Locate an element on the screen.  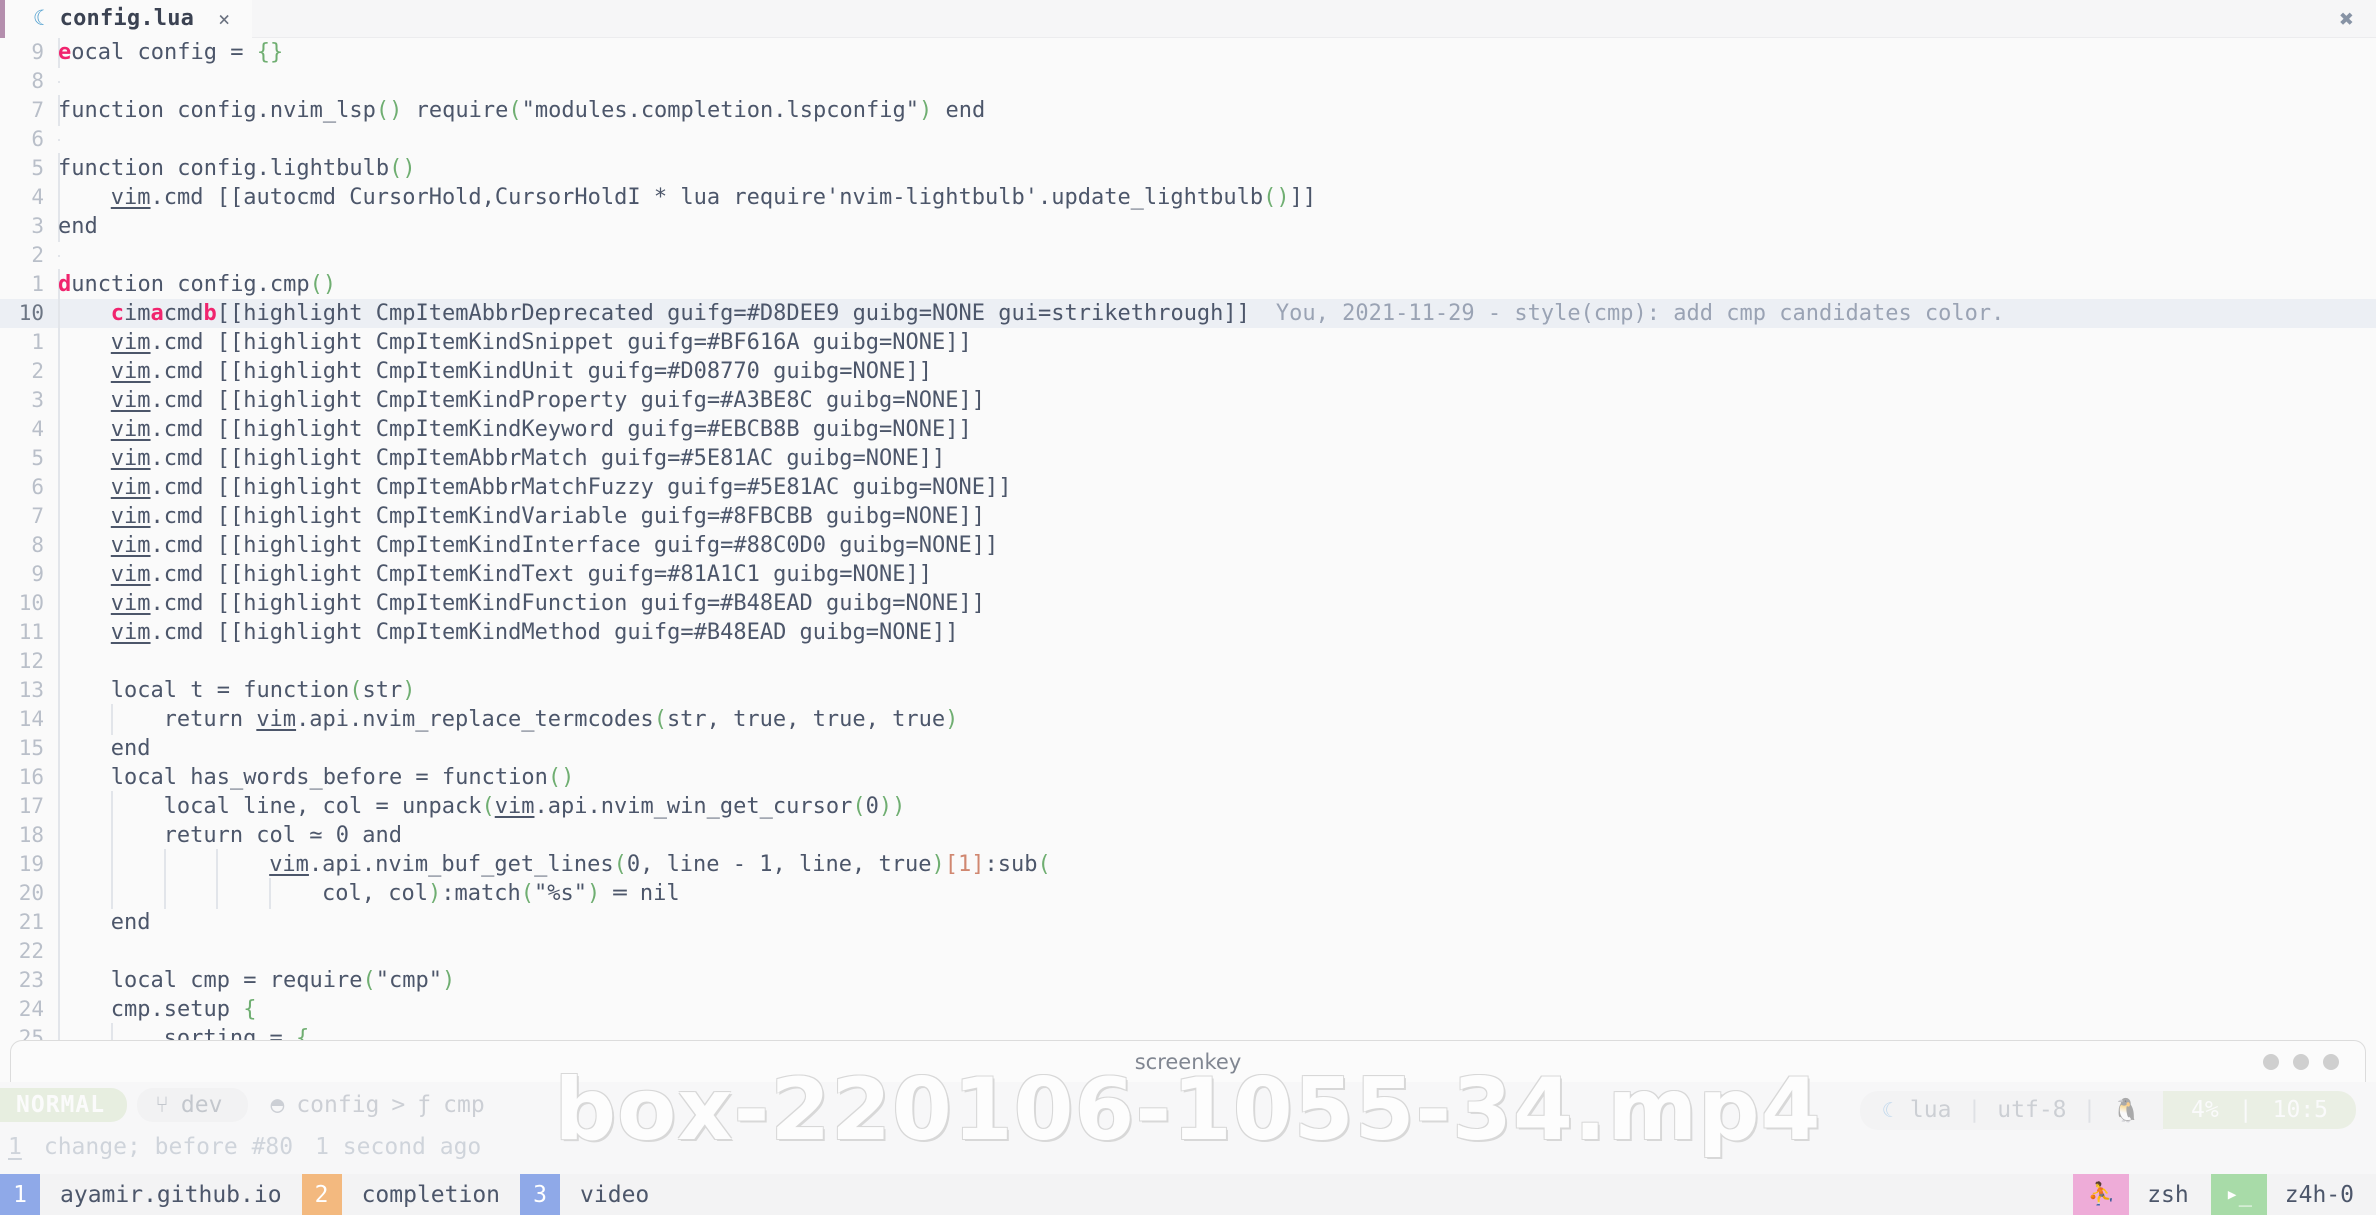
code-line: 16 local has_words_before = function() is located at coordinates (1188, 777).